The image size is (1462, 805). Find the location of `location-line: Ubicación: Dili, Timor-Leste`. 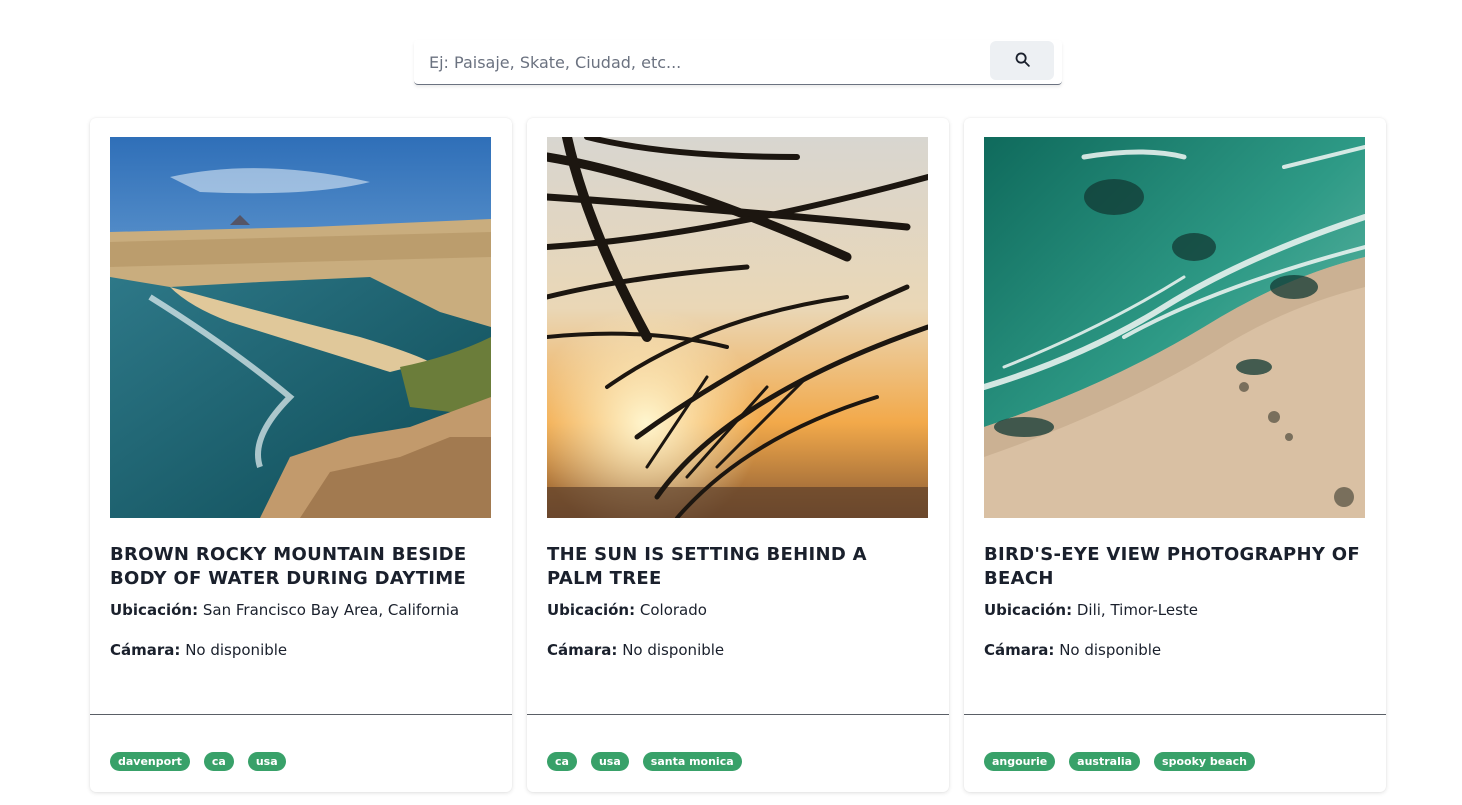

location-line: Ubicación: Dili, Timor-Leste is located at coordinates (1179, 610).